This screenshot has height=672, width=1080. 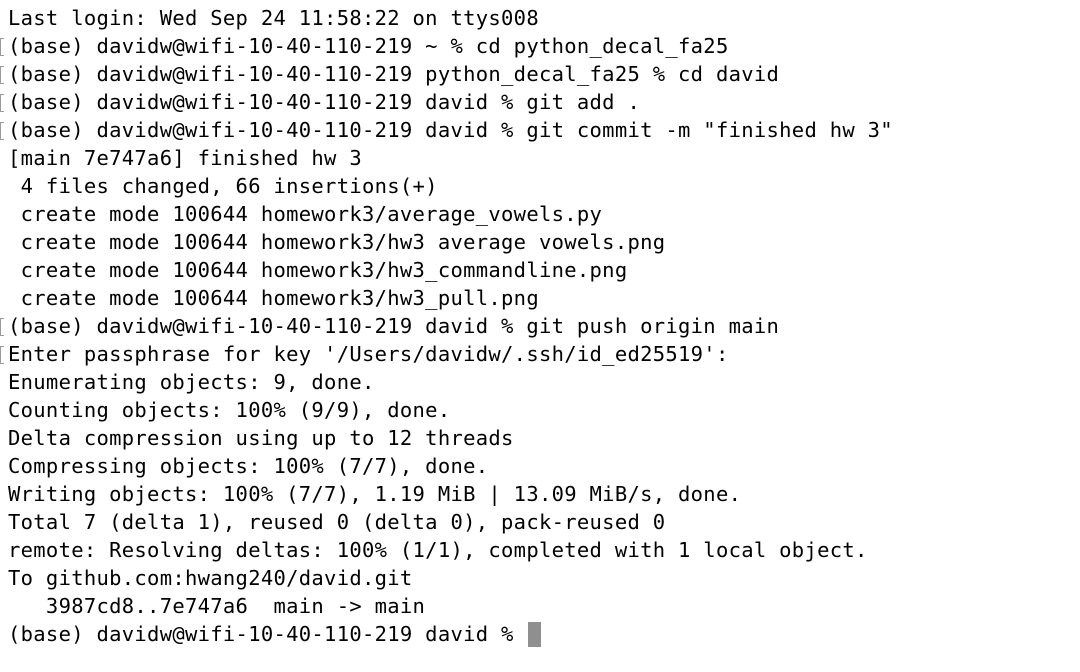 What do you see at coordinates (229, 410) in the screenshot?
I see `terminal-line-text: Counting objects: 100% (9/9), done.` at bounding box center [229, 410].